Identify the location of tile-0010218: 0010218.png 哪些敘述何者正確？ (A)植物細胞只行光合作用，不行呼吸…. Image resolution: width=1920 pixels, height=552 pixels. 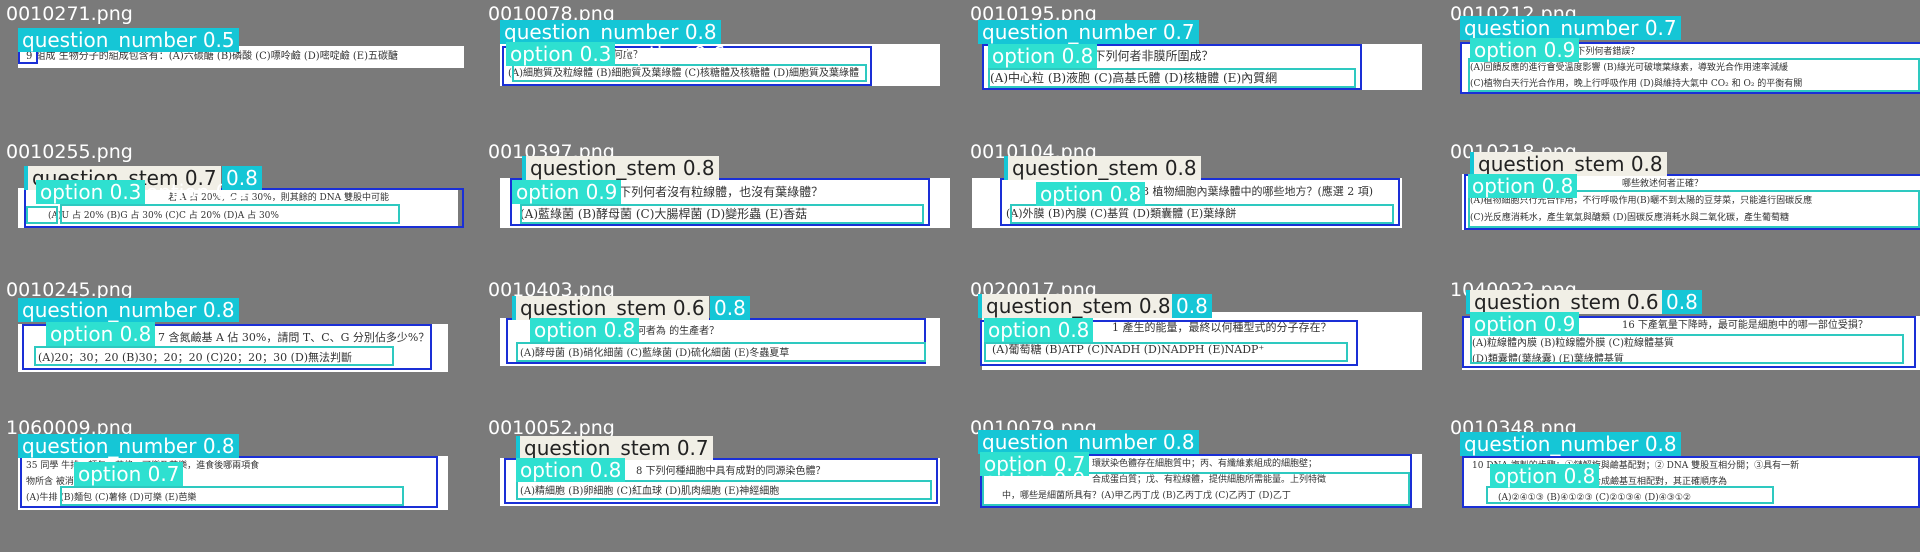
(1682, 204).